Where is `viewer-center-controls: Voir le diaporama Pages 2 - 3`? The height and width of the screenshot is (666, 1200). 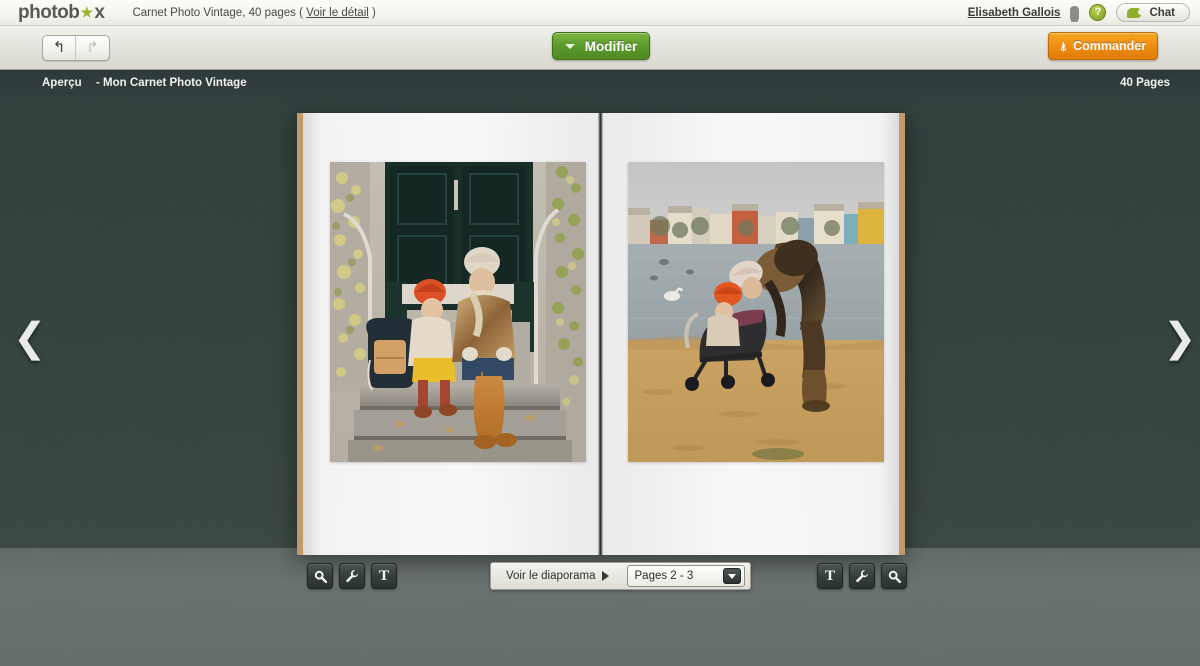
viewer-center-controls: Voir le diaporama Pages 2 - 3 is located at coordinates (620, 576).